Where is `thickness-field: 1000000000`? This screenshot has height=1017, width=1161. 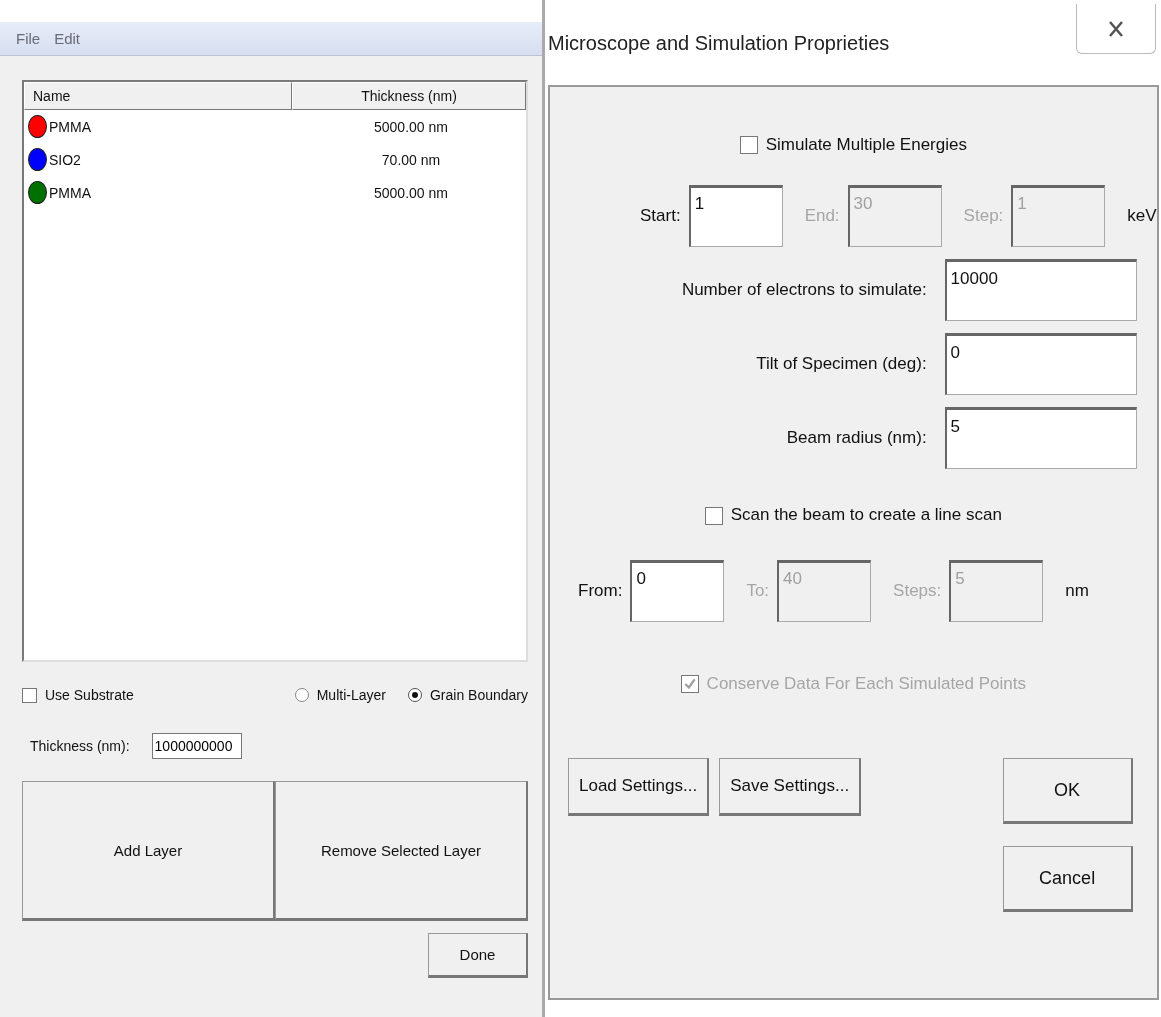 thickness-field: 1000000000 is located at coordinates (196, 746).